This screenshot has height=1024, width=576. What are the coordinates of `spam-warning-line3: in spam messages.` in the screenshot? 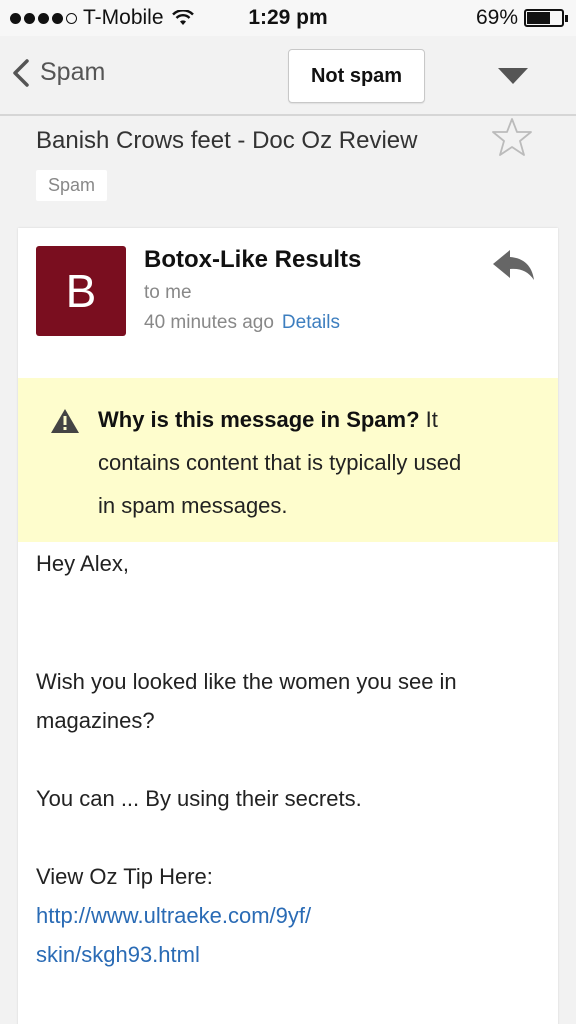 It's located at (193, 505).